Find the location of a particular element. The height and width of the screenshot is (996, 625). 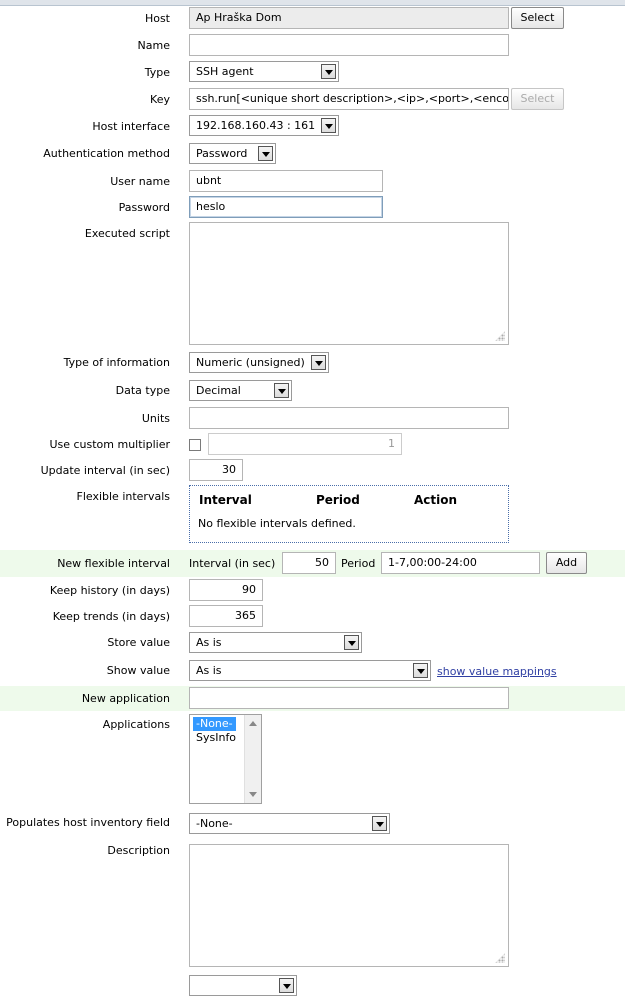

scroll-up-icon is located at coordinates (253, 723).